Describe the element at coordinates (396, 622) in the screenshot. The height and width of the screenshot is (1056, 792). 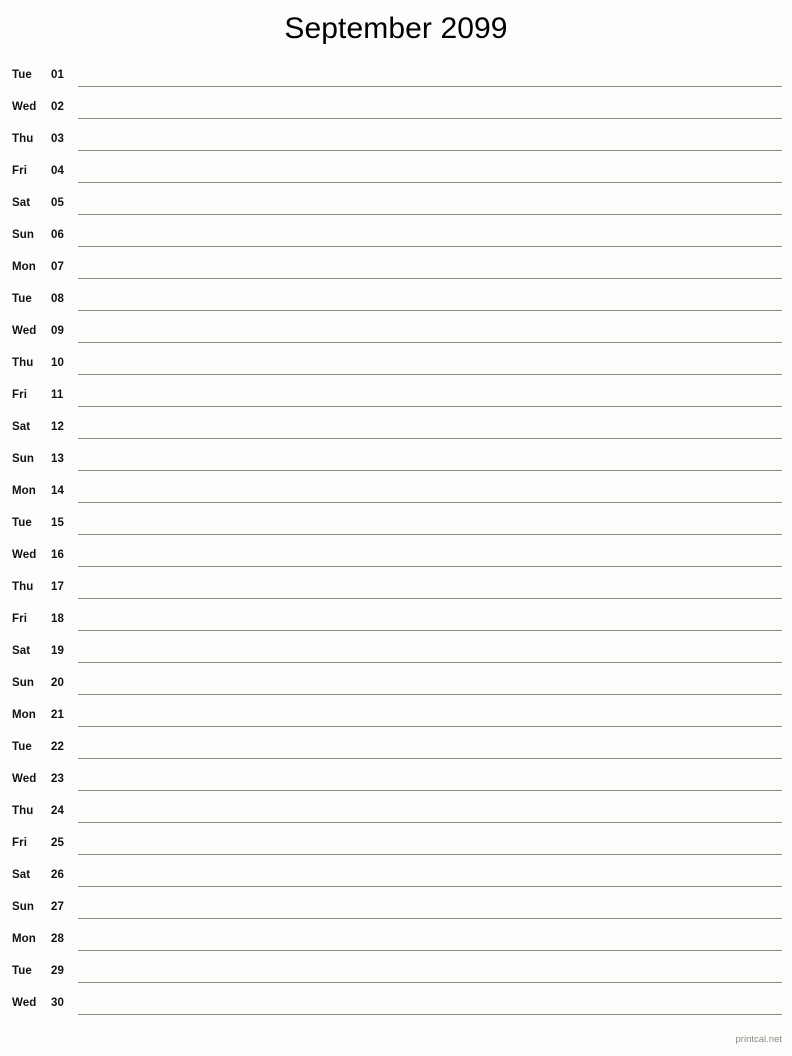
I see `day-row: Fri 18` at that location.